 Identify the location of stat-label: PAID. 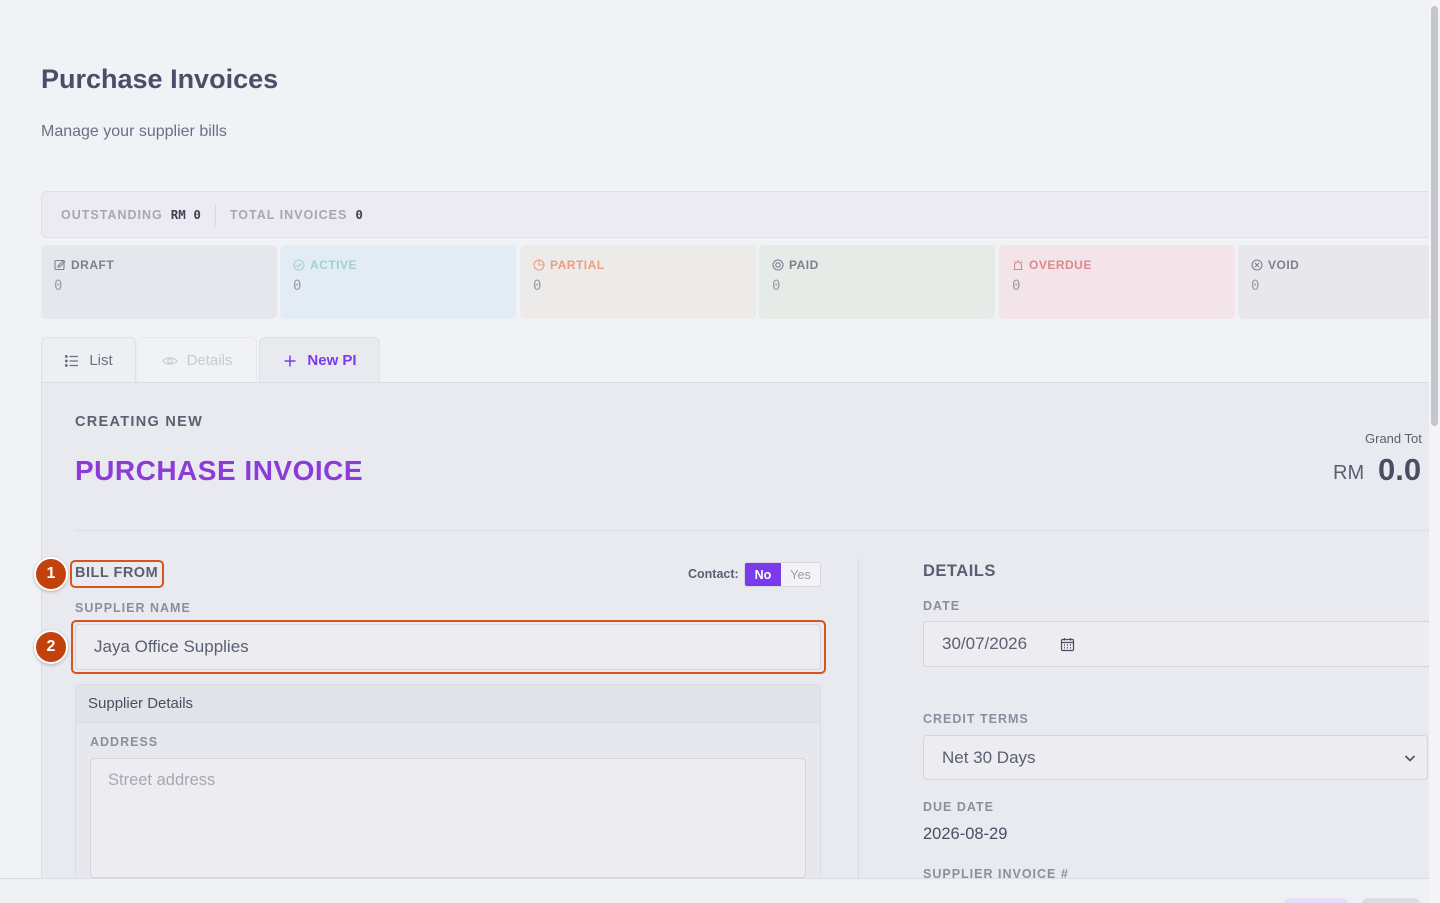
(804, 265).